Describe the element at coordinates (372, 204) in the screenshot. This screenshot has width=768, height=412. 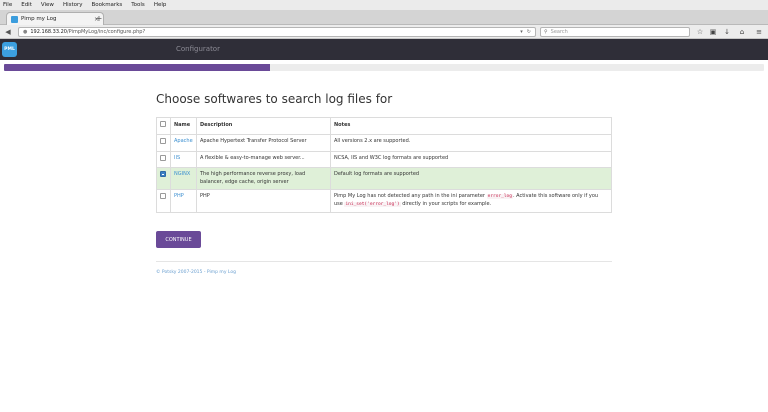
I see `code-ini-set: ini_set('error_log')` at that location.